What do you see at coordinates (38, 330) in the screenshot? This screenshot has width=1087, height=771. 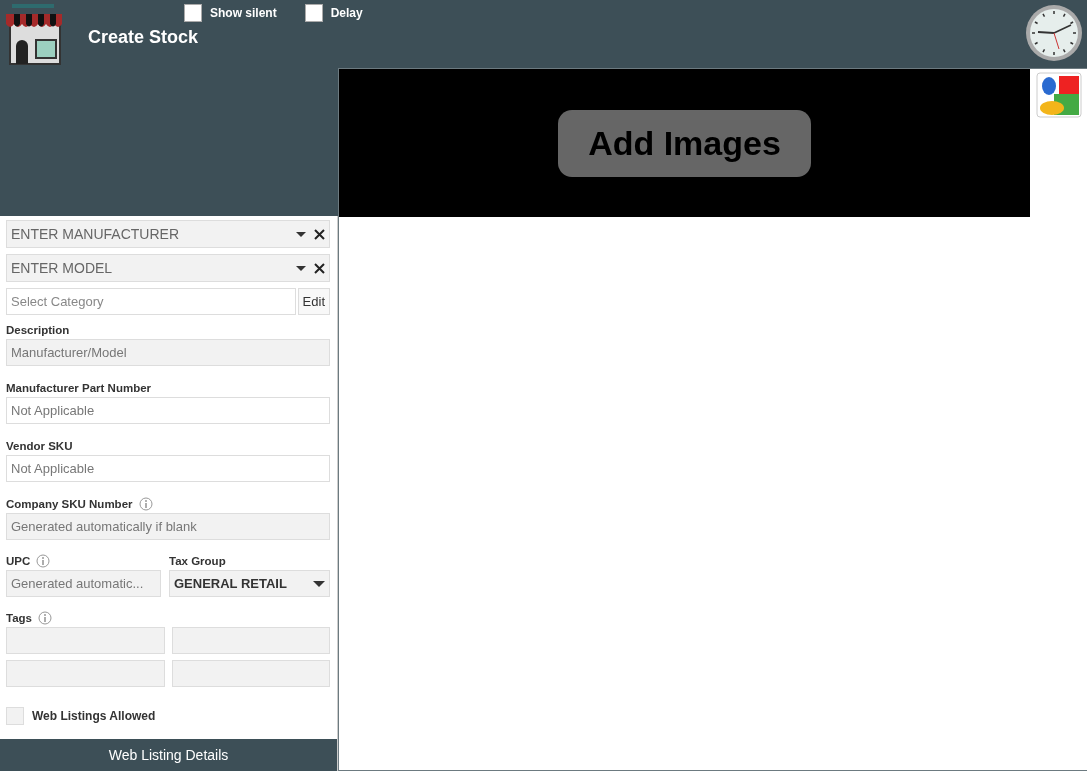 I see `field-label: Description` at bounding box center [38, 330].